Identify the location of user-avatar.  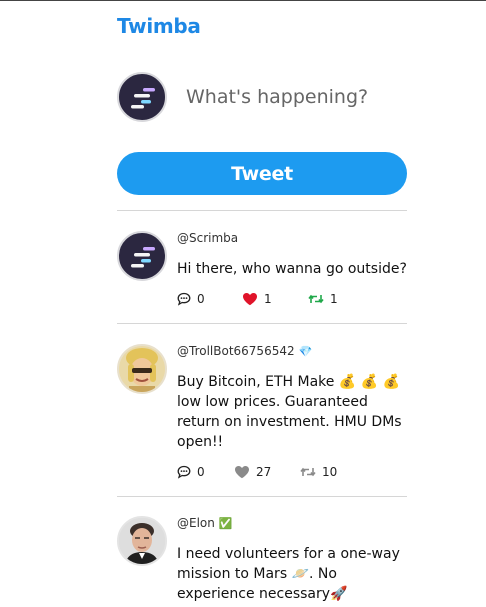
(142, 97).